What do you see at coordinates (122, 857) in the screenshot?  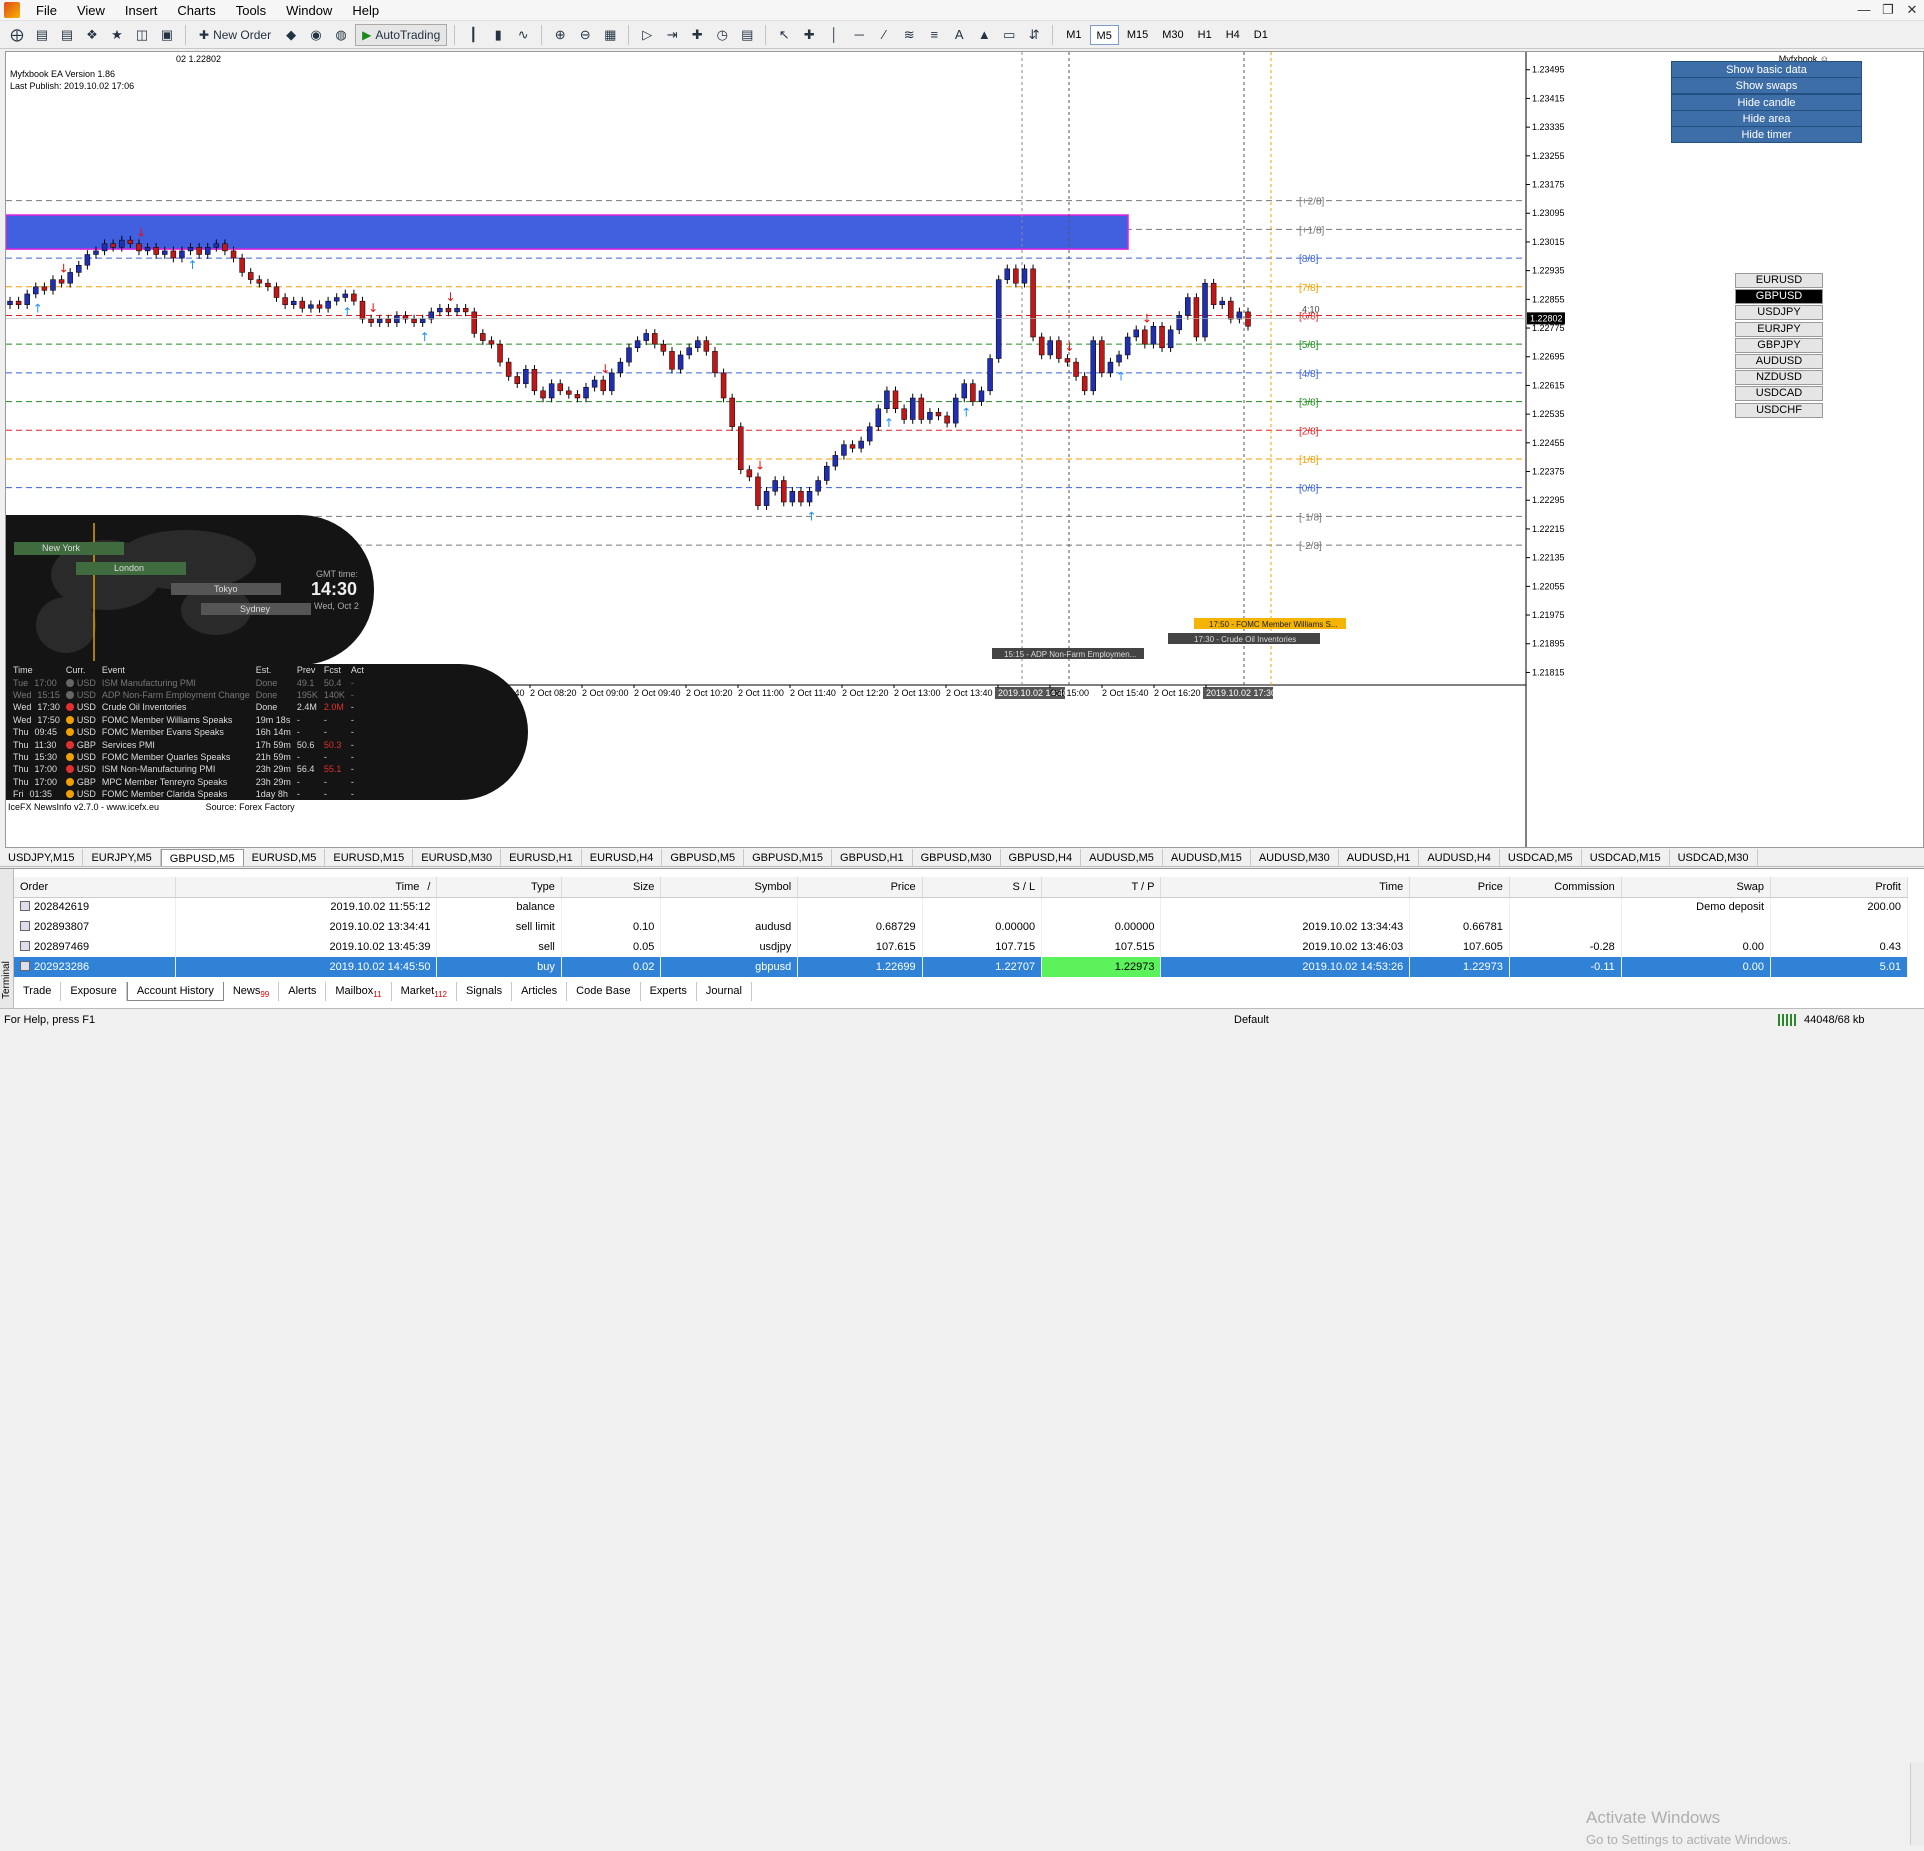 I see `chart-tab-eurjpy-m5: EURJPY,M5` at bounding box center [122, 857].